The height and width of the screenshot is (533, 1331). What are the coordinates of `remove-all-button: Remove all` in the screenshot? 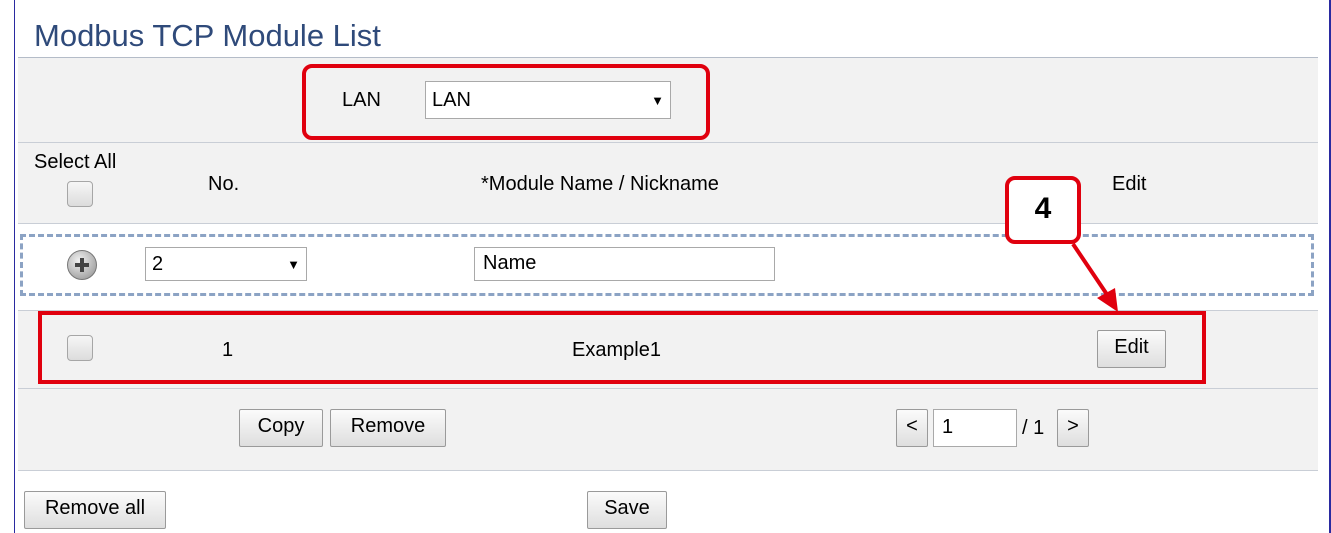 It's located at (95, 510).